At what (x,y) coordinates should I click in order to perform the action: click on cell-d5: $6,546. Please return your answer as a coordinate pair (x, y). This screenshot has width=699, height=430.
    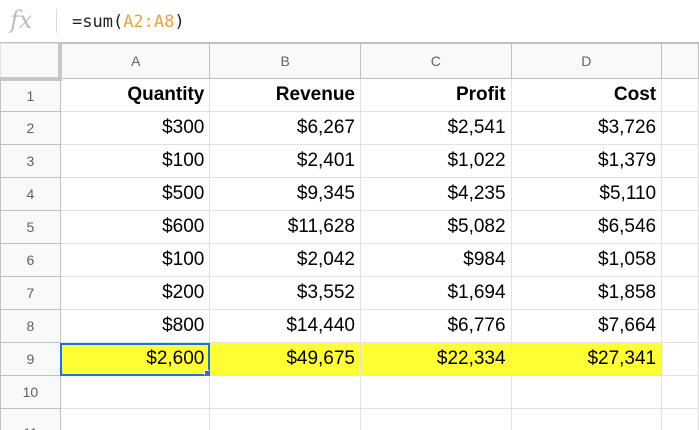
    Looking at the image, I should click on (586, 227).